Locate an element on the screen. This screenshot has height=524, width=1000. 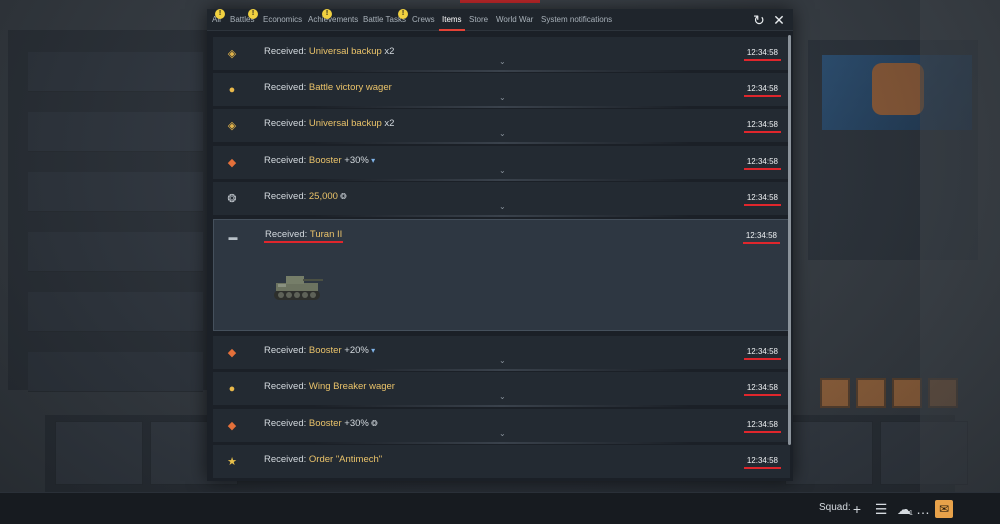
notification-row-expanded: ▬ Received: Turan II 12:34:58 is located at coordinates (501, 275).